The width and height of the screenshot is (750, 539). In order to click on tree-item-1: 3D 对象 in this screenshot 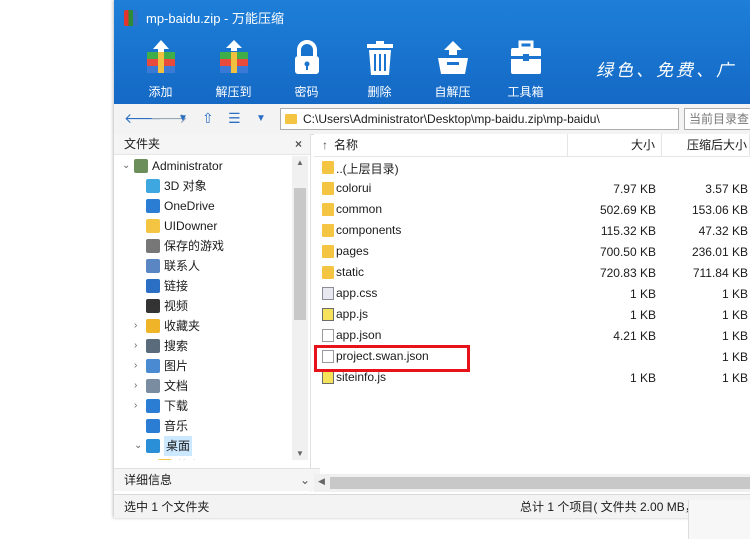, I will do `click(203, 186)`.